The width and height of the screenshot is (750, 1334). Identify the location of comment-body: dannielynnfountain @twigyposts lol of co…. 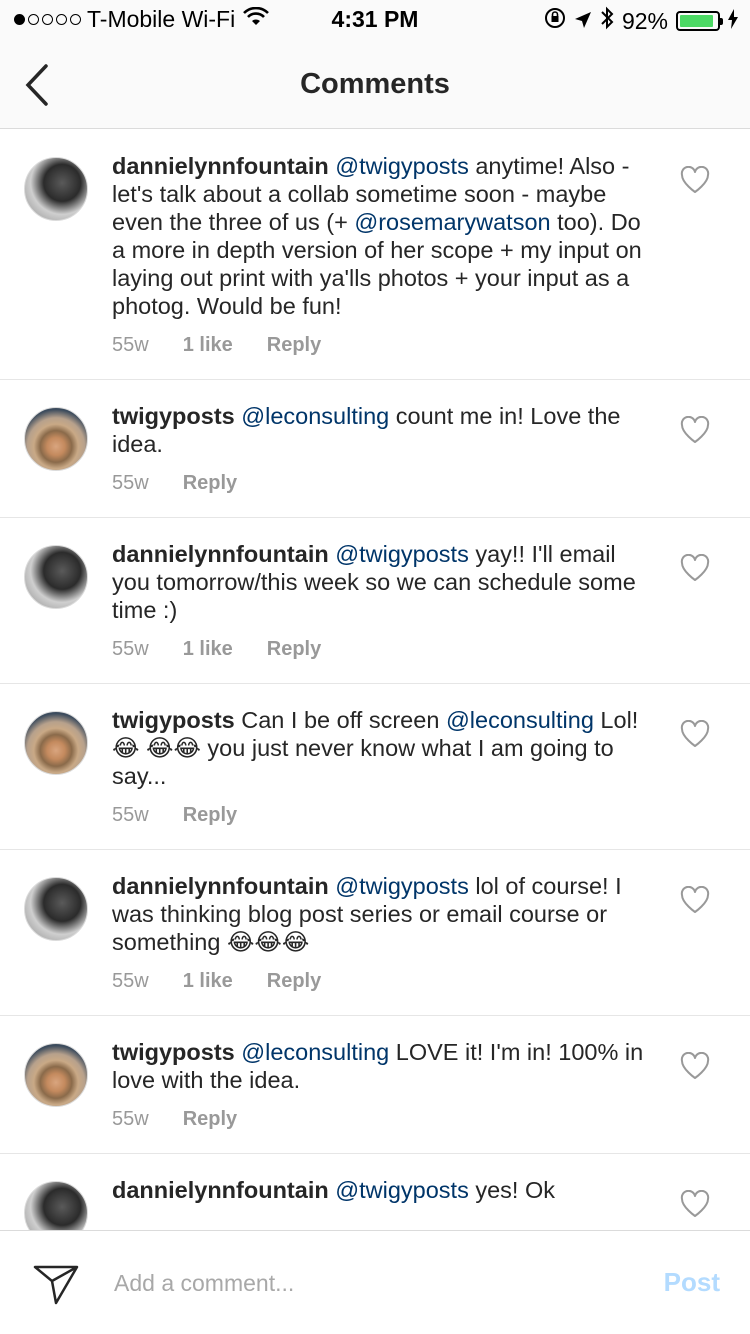
(382, 932).